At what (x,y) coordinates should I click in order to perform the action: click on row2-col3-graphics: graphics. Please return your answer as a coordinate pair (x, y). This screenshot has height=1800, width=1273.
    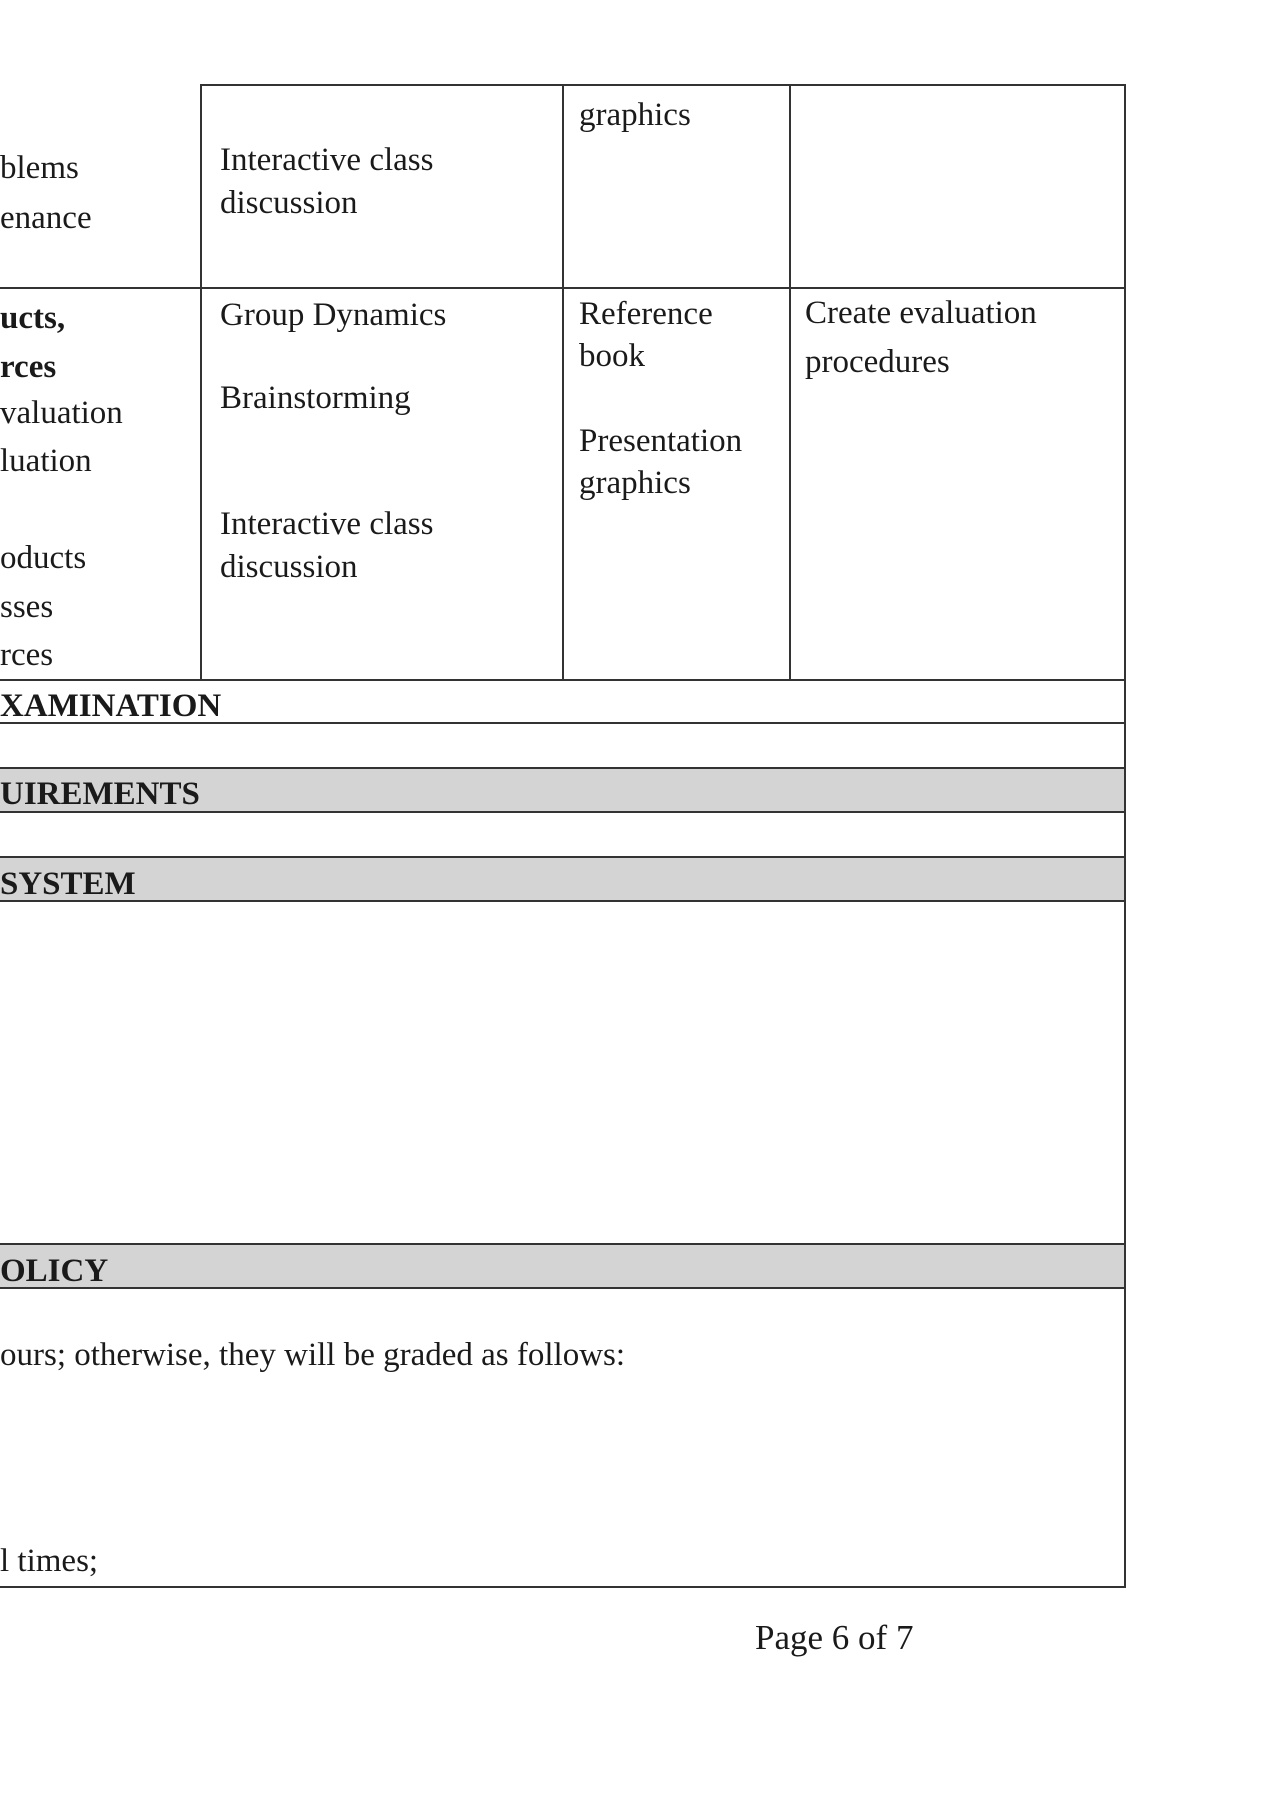
    Looking at the image, I should click on (635, 483).